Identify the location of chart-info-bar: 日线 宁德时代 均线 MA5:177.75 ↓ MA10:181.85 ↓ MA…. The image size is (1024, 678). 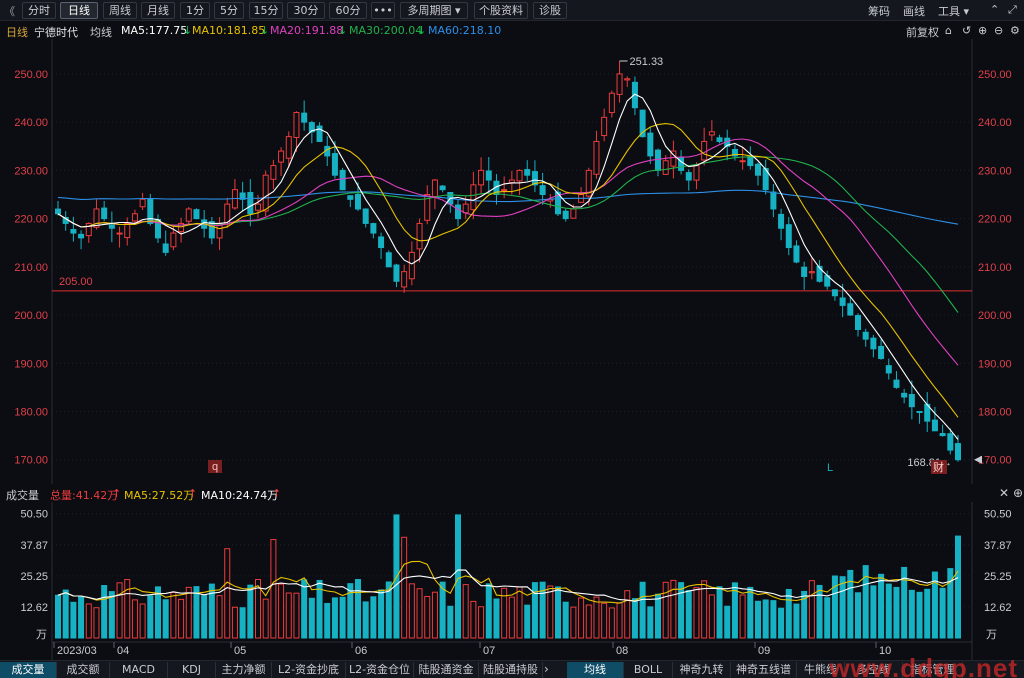
(512, 30).